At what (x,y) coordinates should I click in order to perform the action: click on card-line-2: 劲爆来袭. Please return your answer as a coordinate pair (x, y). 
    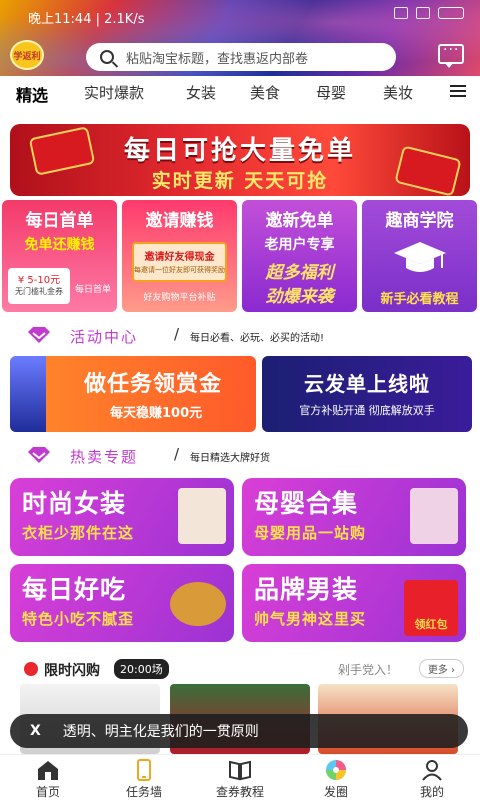
    Looking at the image, I should click on (299, 297).